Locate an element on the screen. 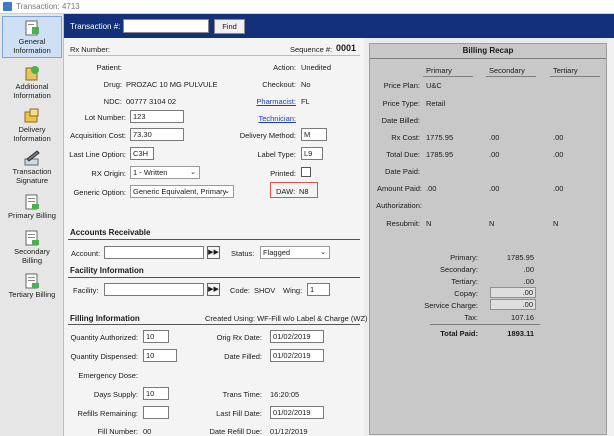 The image size is (614, 436). date-filled-input: 01/02/2019 is located at coordinates (297, 355).